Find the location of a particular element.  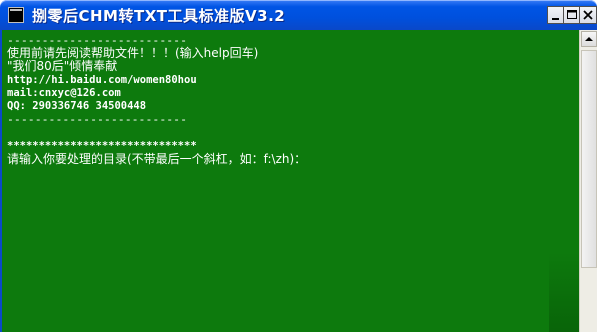

vertical-scrollbar is located at coordinates (588, 181).